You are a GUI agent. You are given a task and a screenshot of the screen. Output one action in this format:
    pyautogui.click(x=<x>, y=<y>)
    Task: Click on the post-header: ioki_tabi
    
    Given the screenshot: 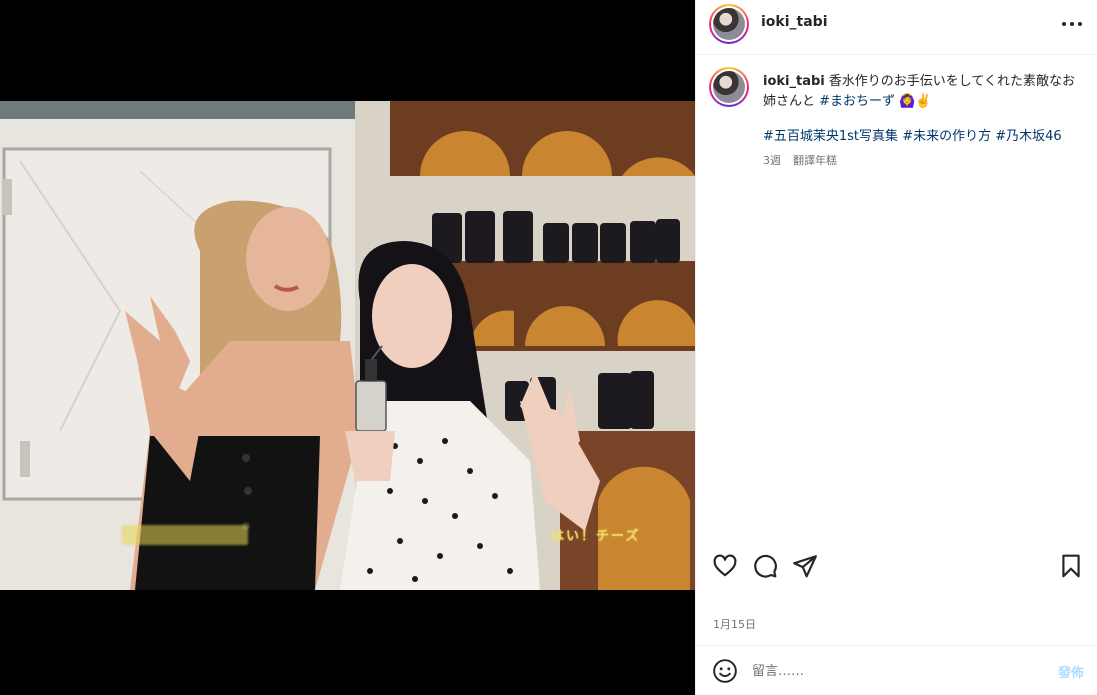 What is the action you would take?
    pyautogui.click(x=896, y=27)
    